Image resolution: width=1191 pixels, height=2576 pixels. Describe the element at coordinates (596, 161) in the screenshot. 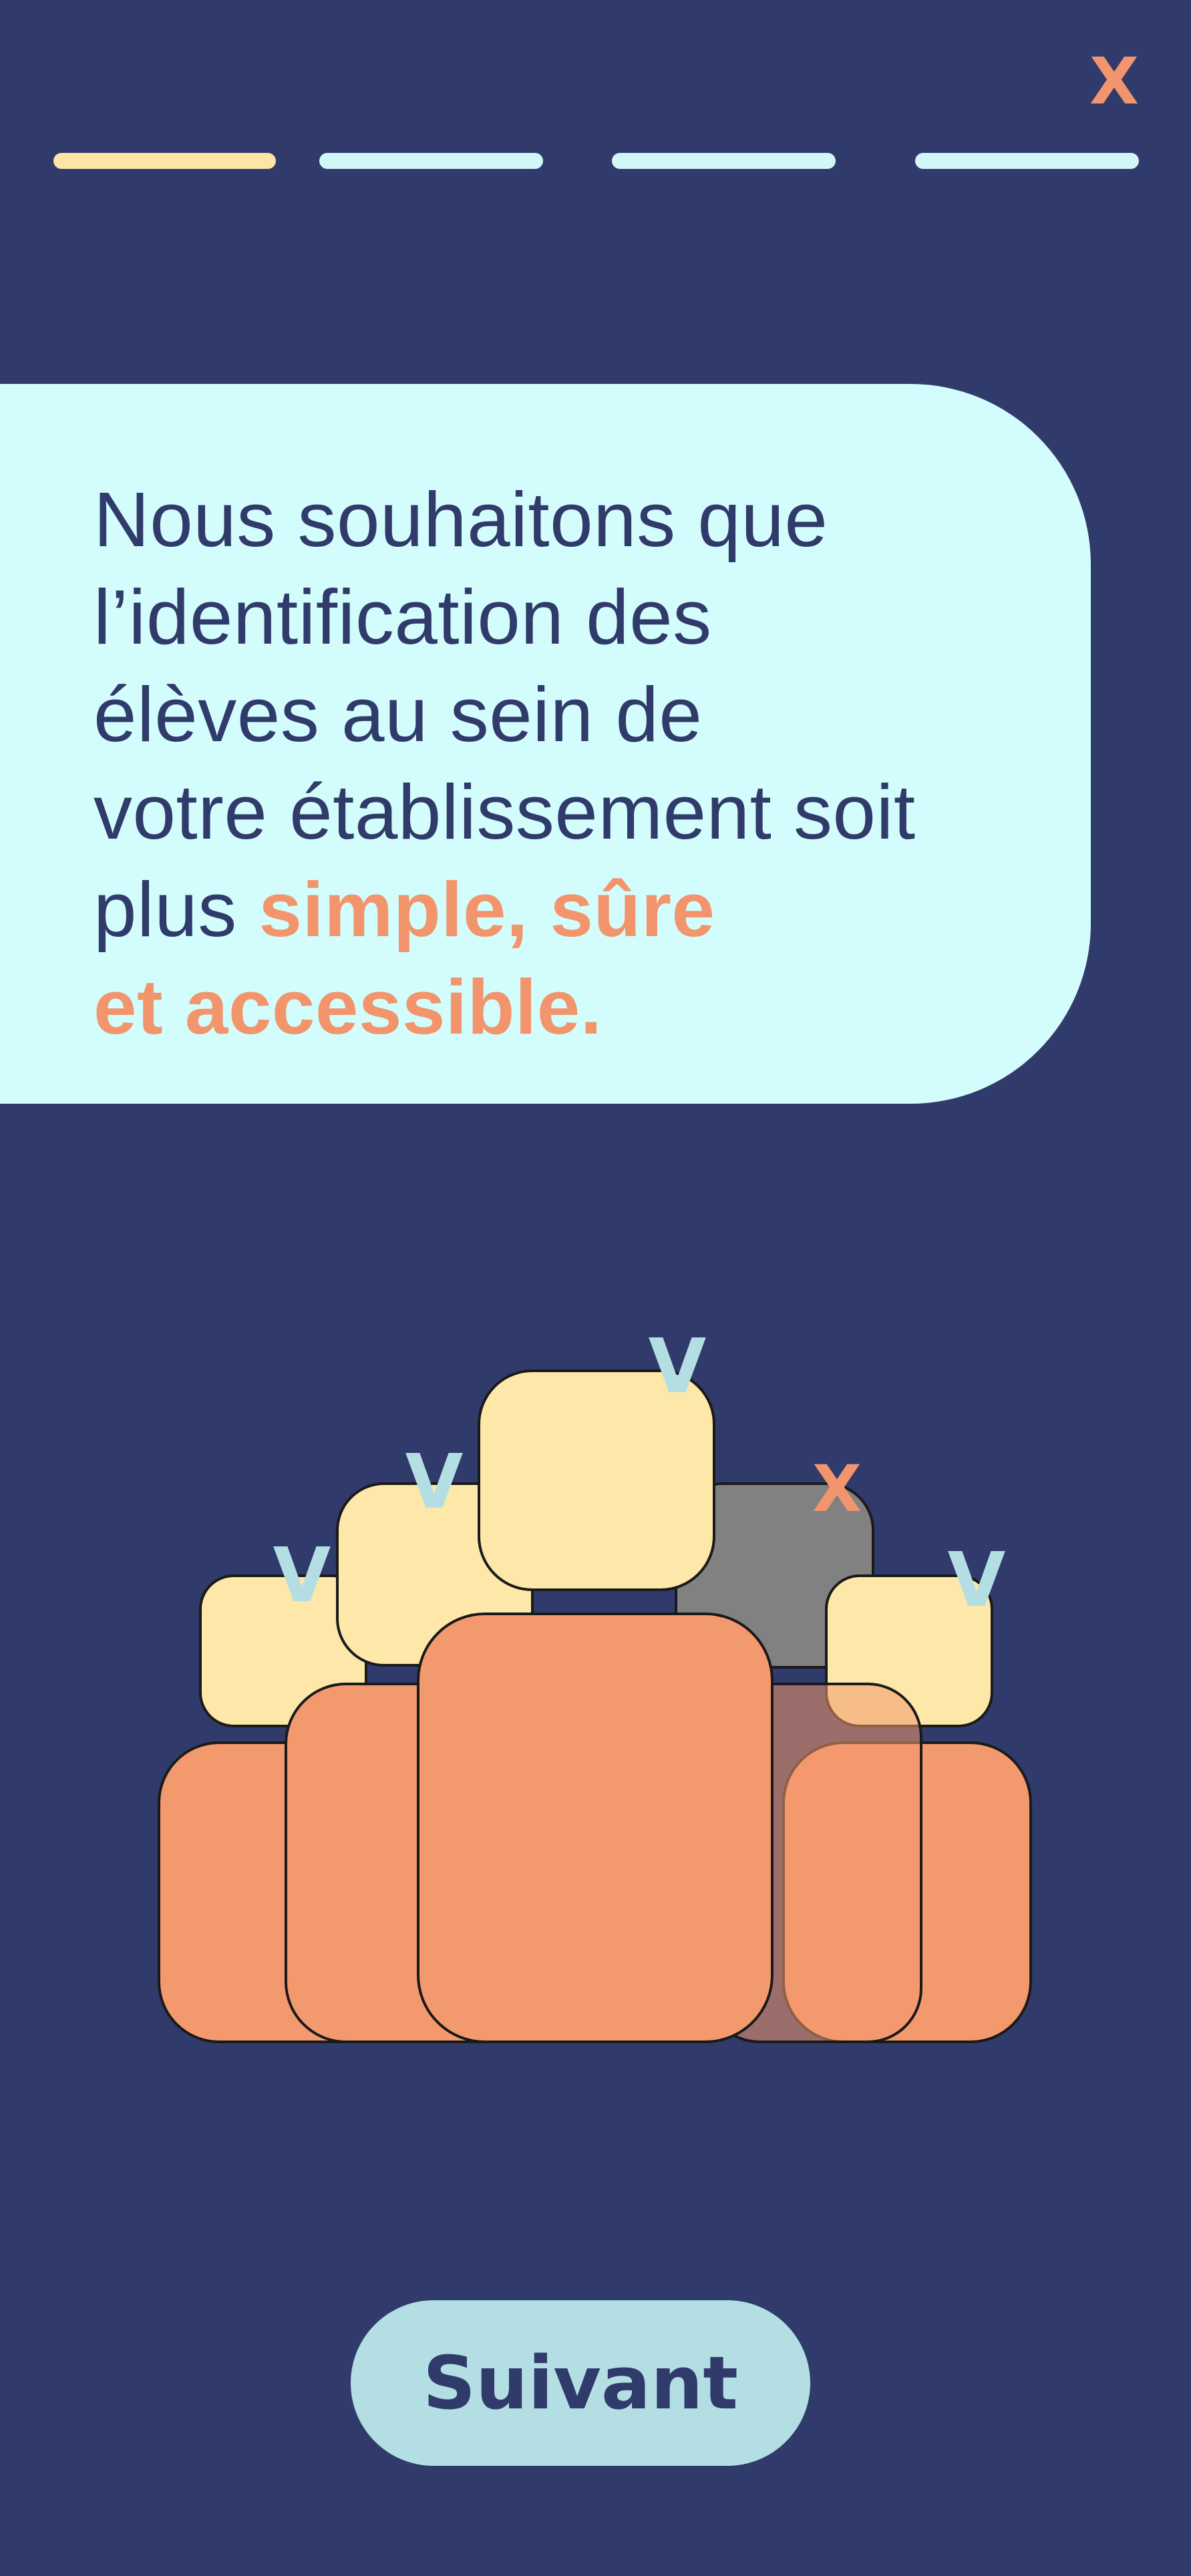

I see `progress-indicator` at that location.